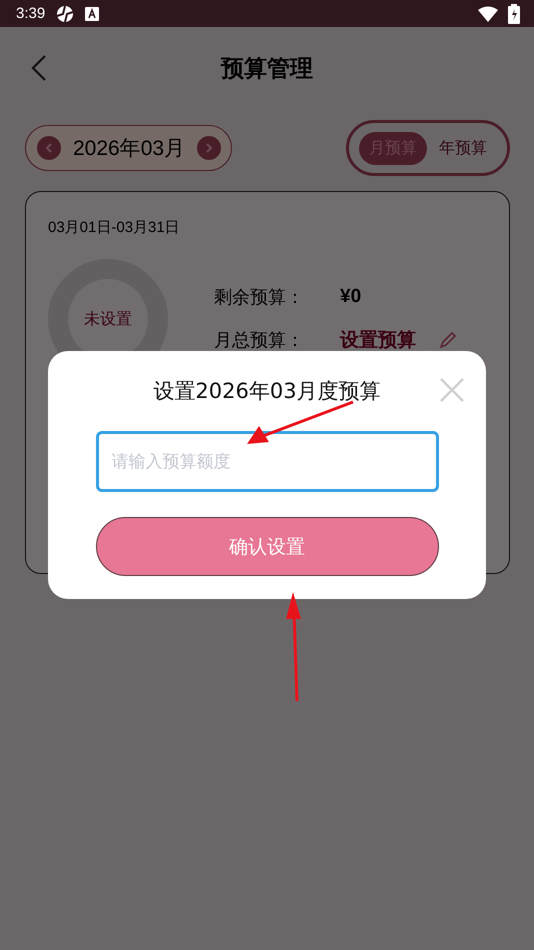 The height and width of the screenshot is (950, 534). Describe the element at coordinates (31, 13) in the screenshot. I see `status-time: 3:39` at that location.